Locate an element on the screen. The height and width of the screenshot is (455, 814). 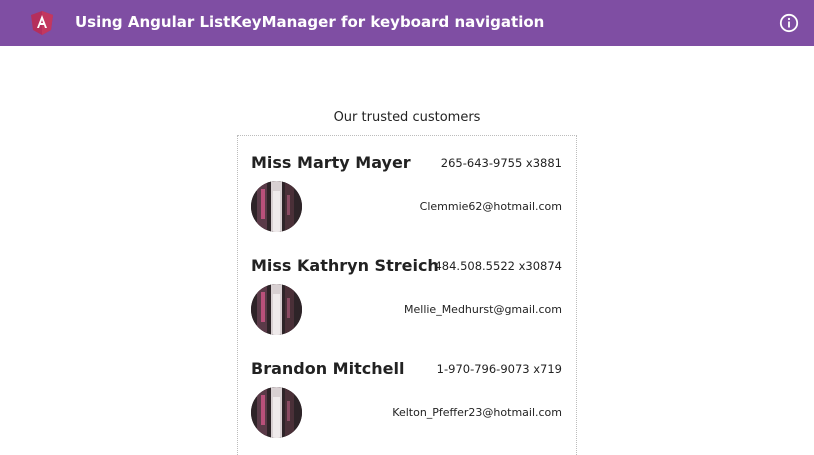
customer-name: Miss Marty Mayer is located at coordinates (331, 162).